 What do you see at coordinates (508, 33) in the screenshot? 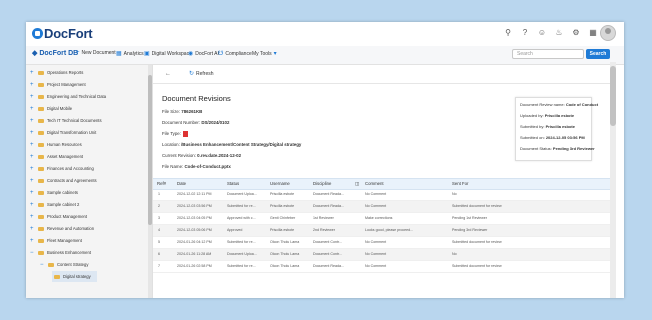
I see `search-icon: ⚲` at bounding box center [508, 33].